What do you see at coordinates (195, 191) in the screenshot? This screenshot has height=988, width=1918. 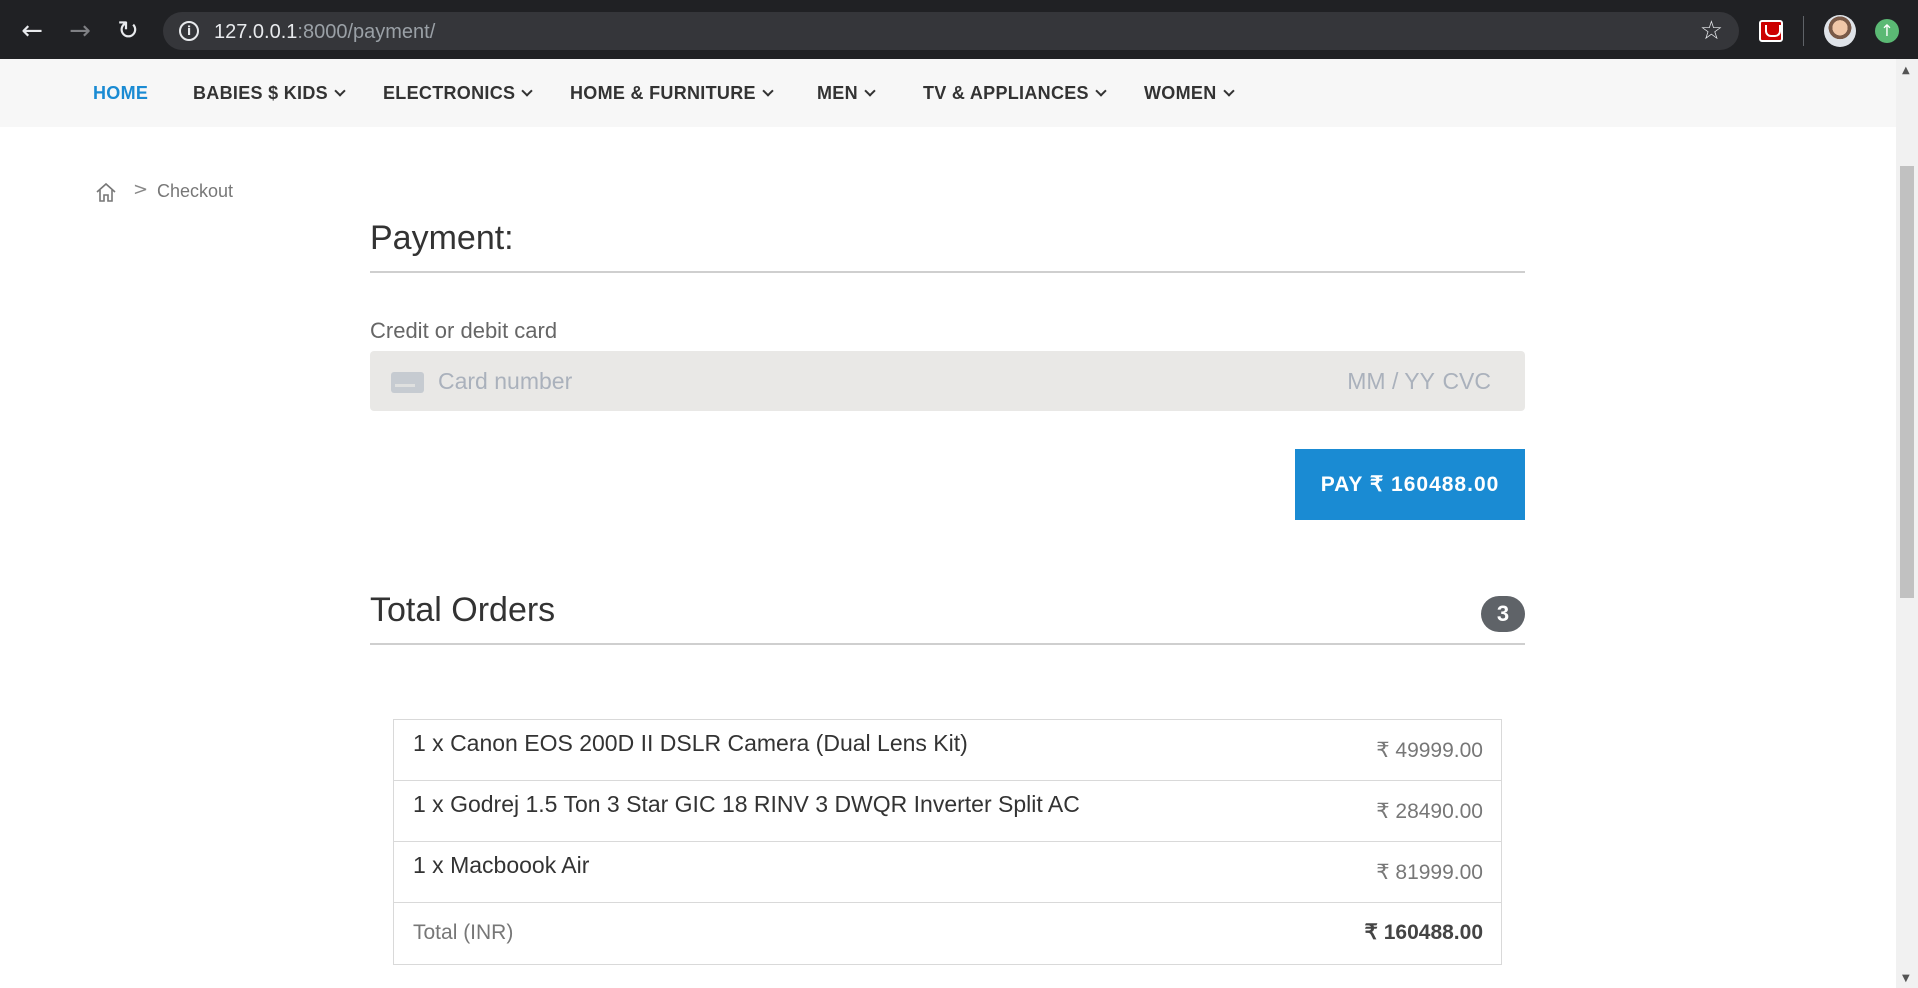 I see `breadcrumb-current: Checkout` at bounding box center [195, 191].